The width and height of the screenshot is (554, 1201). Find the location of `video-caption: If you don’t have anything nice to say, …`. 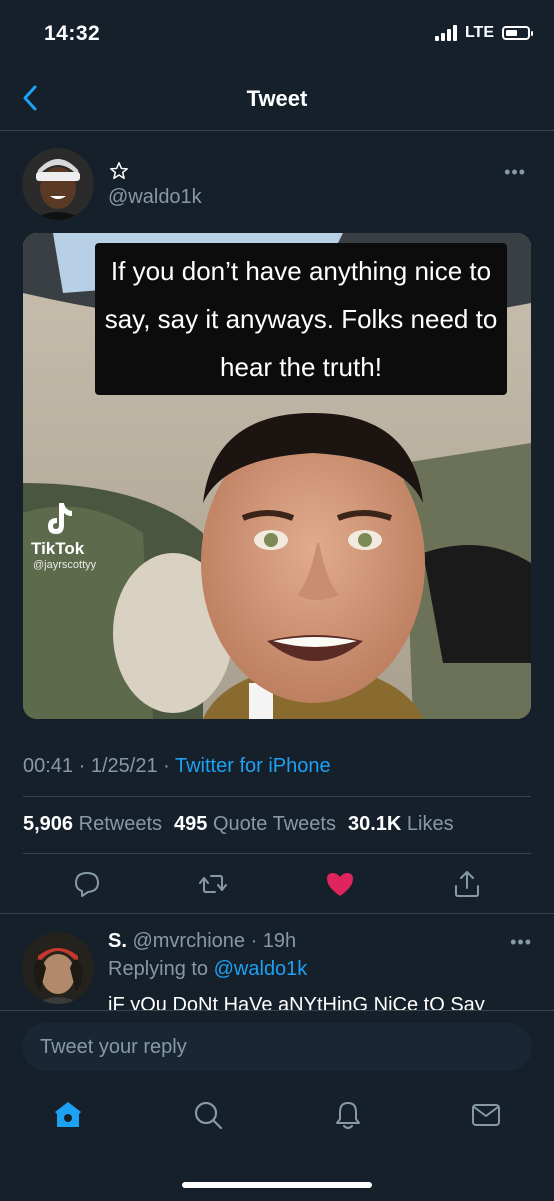

video-caption: If you don’t have anything nice to say, … is located at coordinates (301, 319).